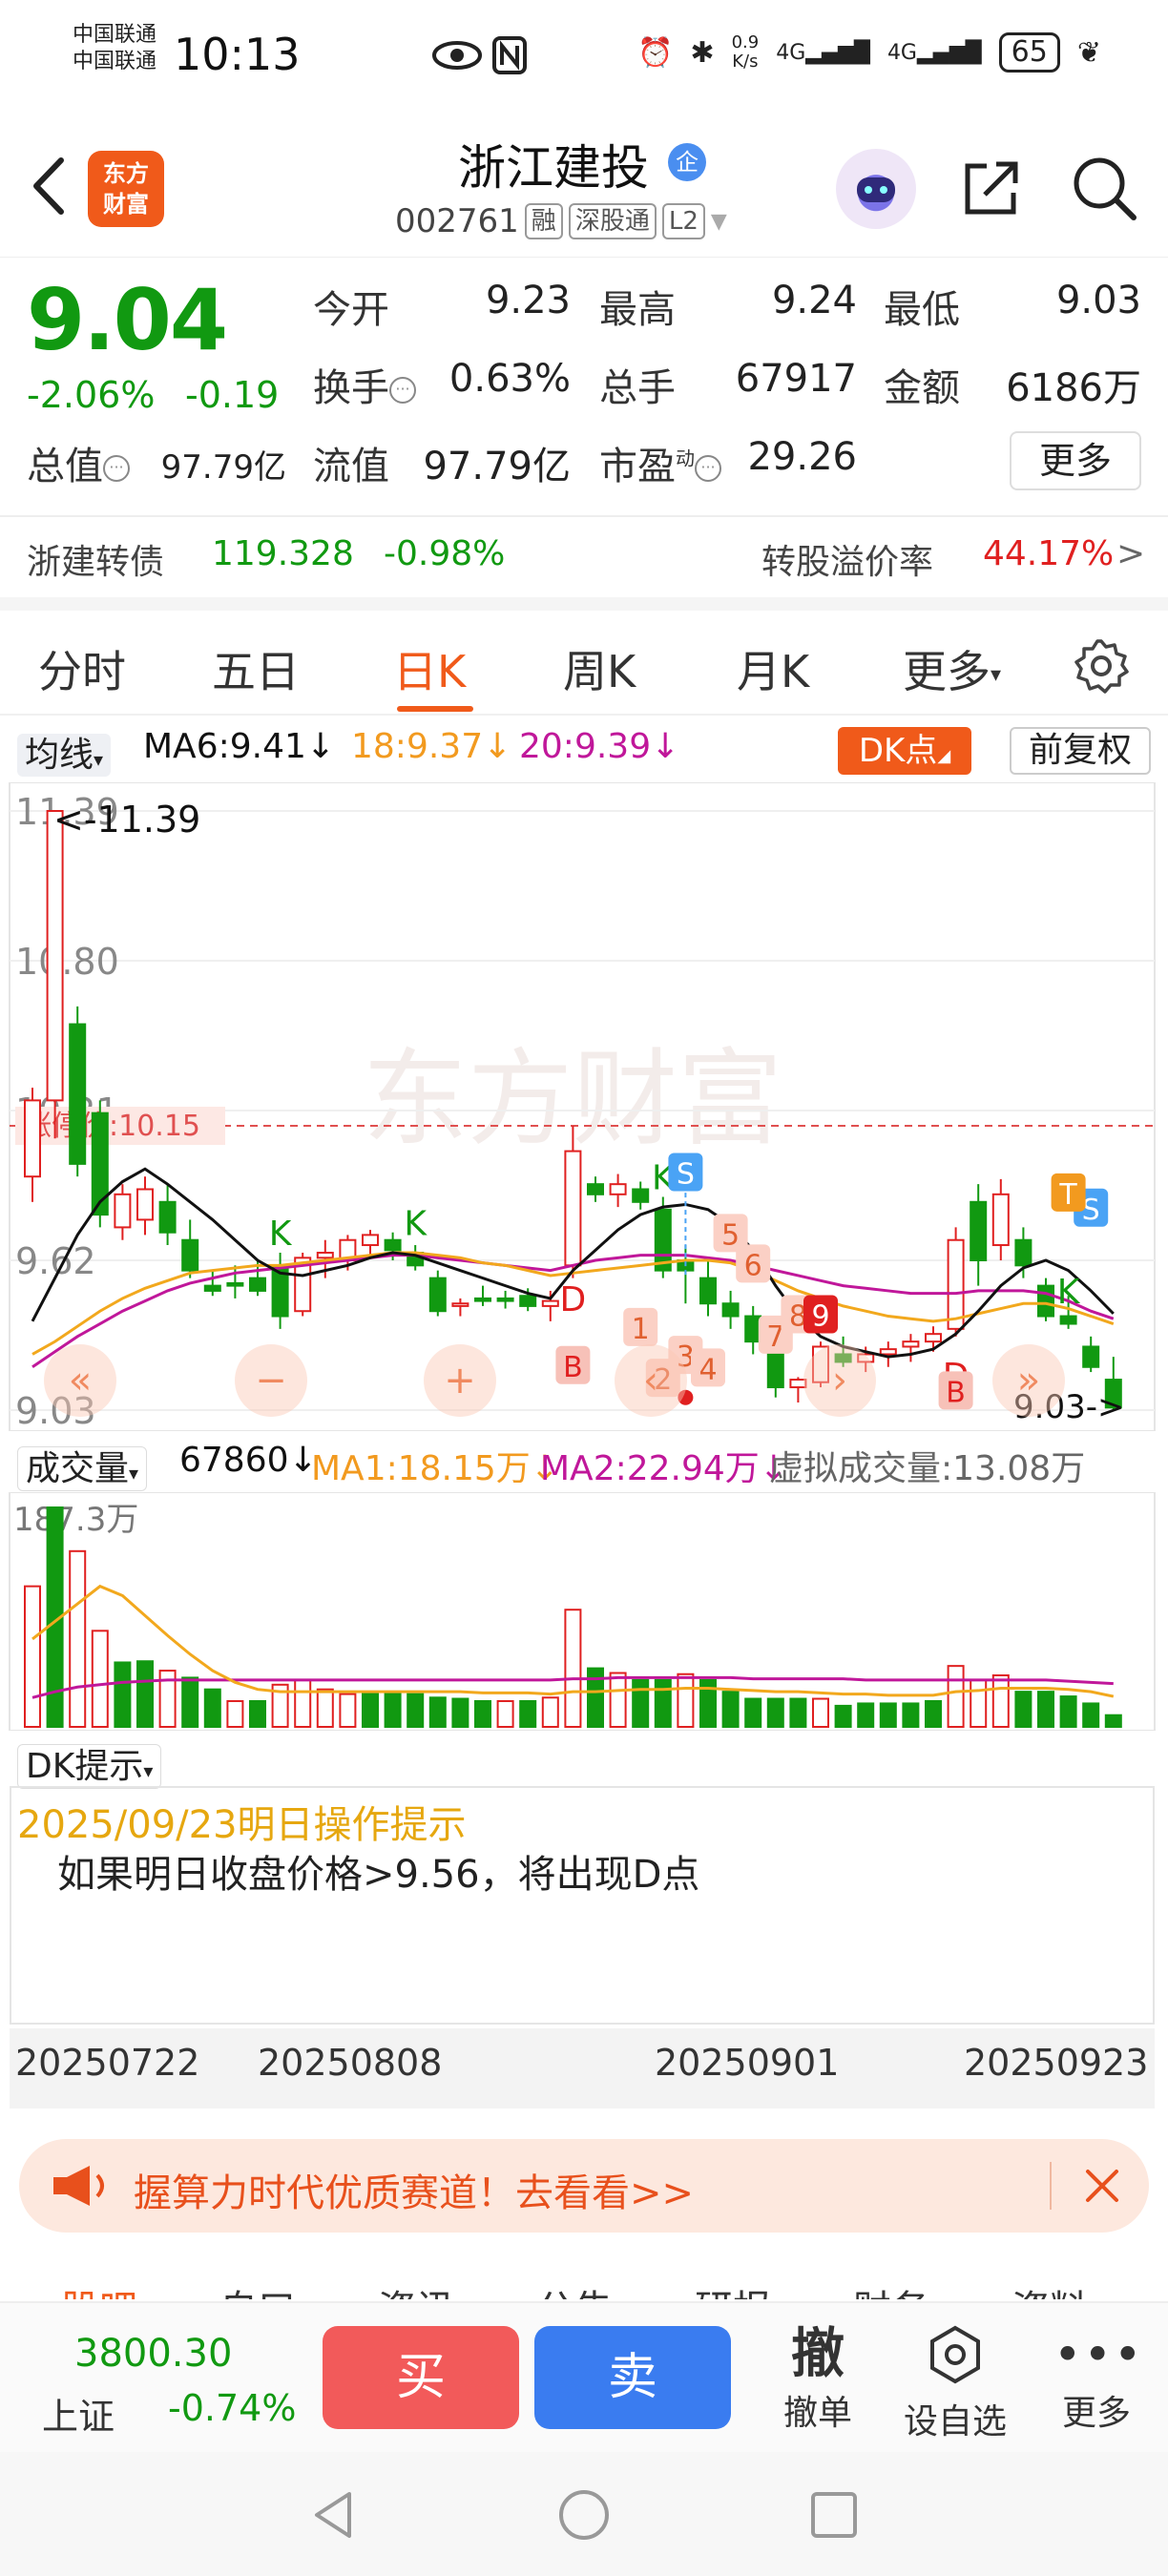 This screenshot has width=1168, height=2576. Describe the element at coordinates (584, 2515) in the screenshot. I see `home-nav-icon` at that location.